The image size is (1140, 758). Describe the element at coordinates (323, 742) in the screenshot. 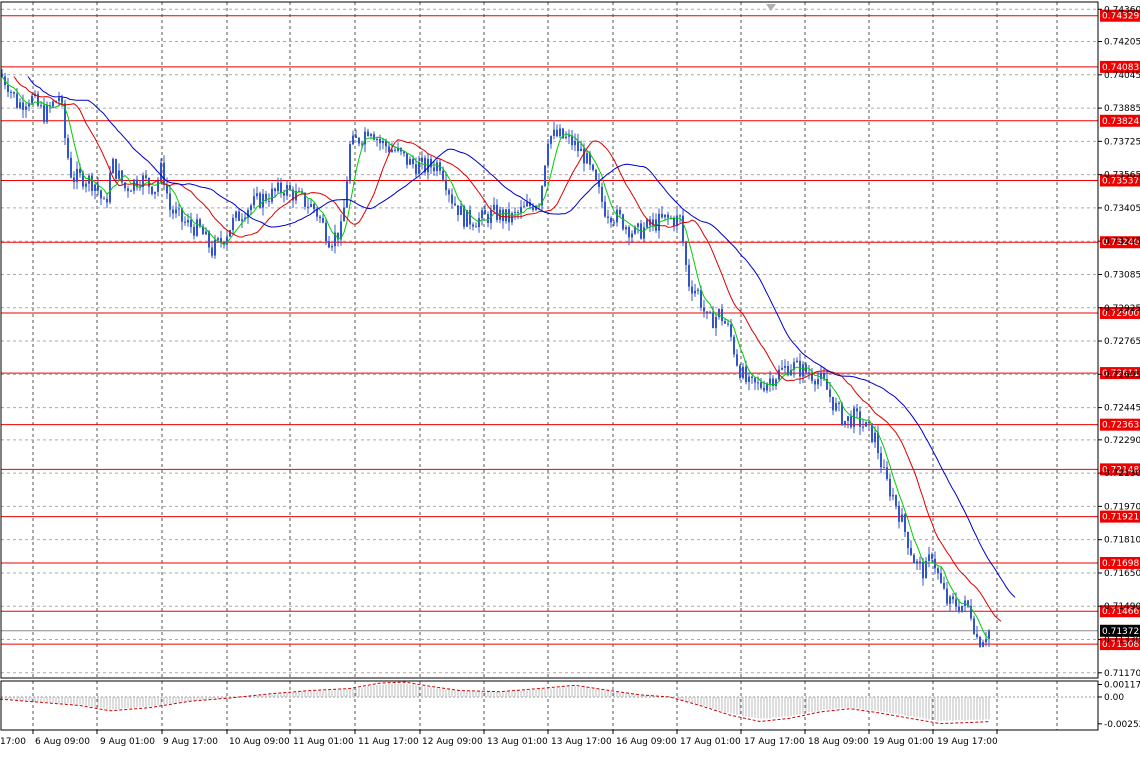

I see `time-tick-label: 11 Aug 01:00` at that location.